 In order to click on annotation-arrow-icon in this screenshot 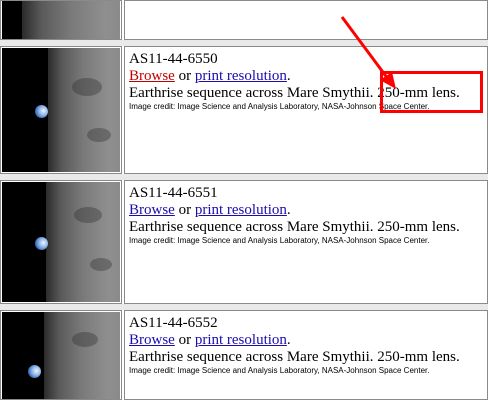, I will do `click(368, 52)`.